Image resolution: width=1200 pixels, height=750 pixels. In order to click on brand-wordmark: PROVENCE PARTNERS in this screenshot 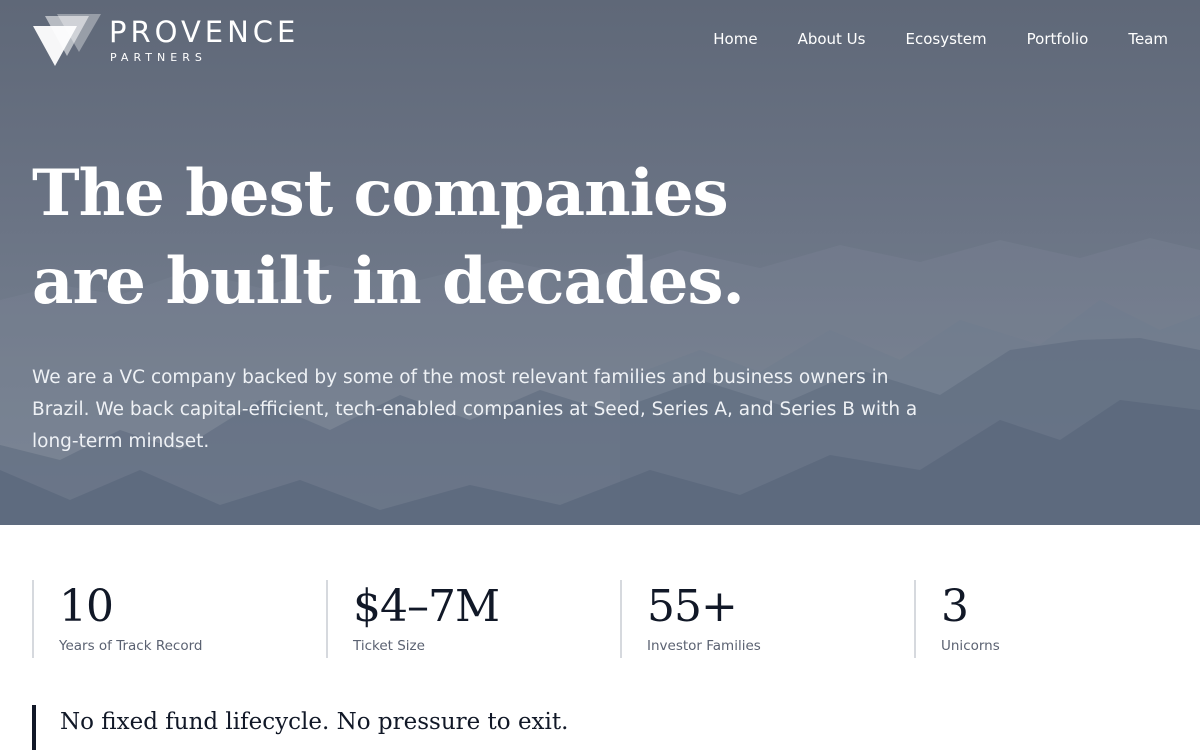, I will do `click(204, 40)`.